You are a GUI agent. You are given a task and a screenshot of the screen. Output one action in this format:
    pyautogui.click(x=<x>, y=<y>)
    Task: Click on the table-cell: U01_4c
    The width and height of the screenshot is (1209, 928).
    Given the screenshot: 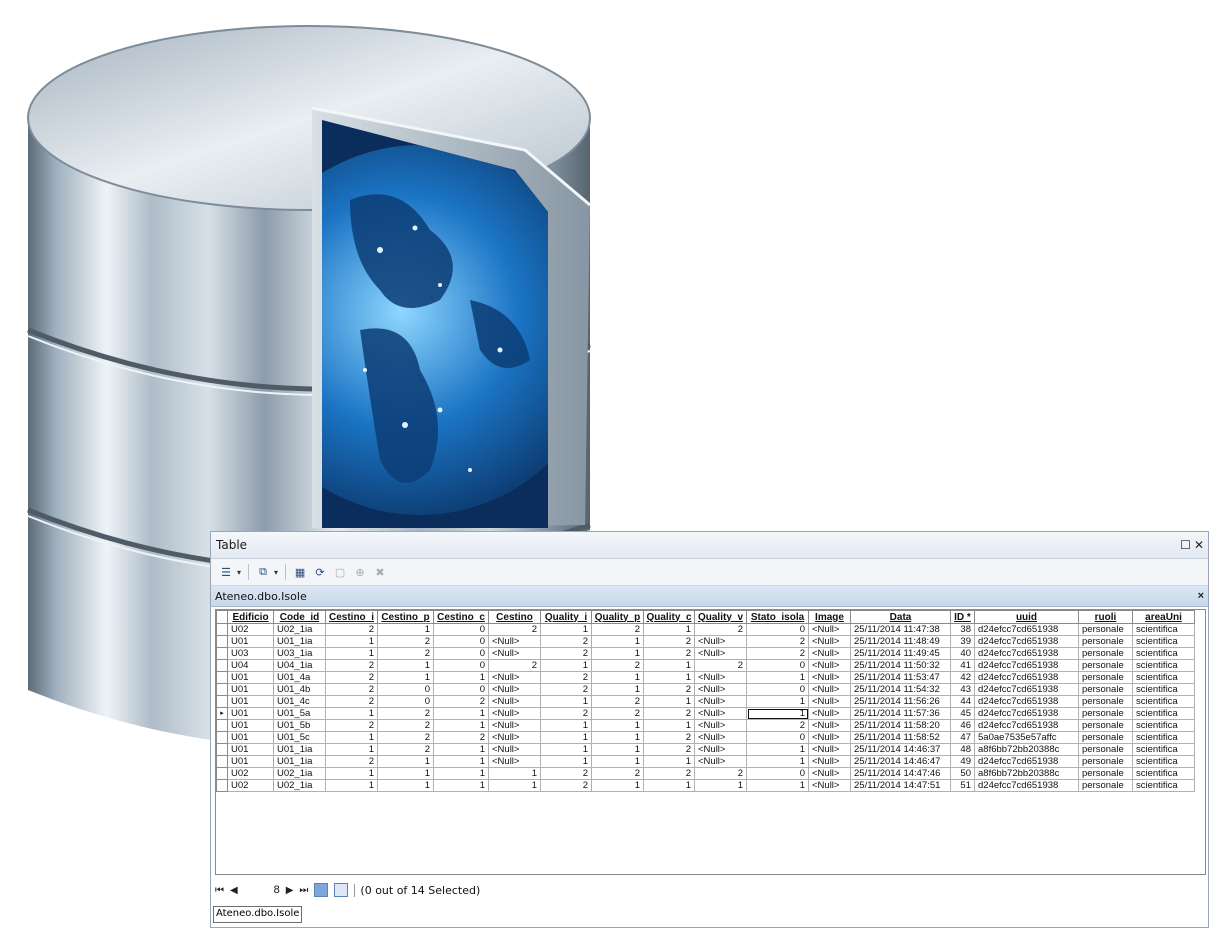 What is the action you would take?
    pyautogui.click(x=299, y=701)
    